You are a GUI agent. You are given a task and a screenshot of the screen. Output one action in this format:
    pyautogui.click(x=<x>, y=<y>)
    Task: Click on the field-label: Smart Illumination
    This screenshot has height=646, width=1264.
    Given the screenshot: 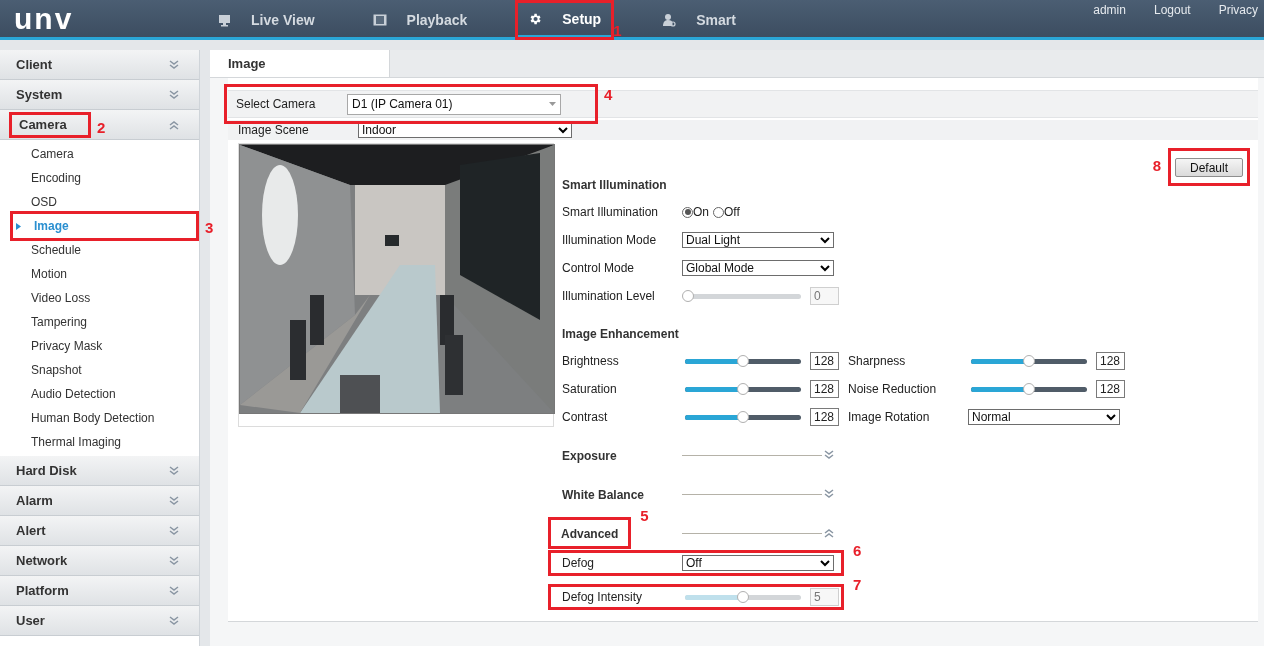 What is the action you would take?
    pyautogui.click(x=611, y=212)
    